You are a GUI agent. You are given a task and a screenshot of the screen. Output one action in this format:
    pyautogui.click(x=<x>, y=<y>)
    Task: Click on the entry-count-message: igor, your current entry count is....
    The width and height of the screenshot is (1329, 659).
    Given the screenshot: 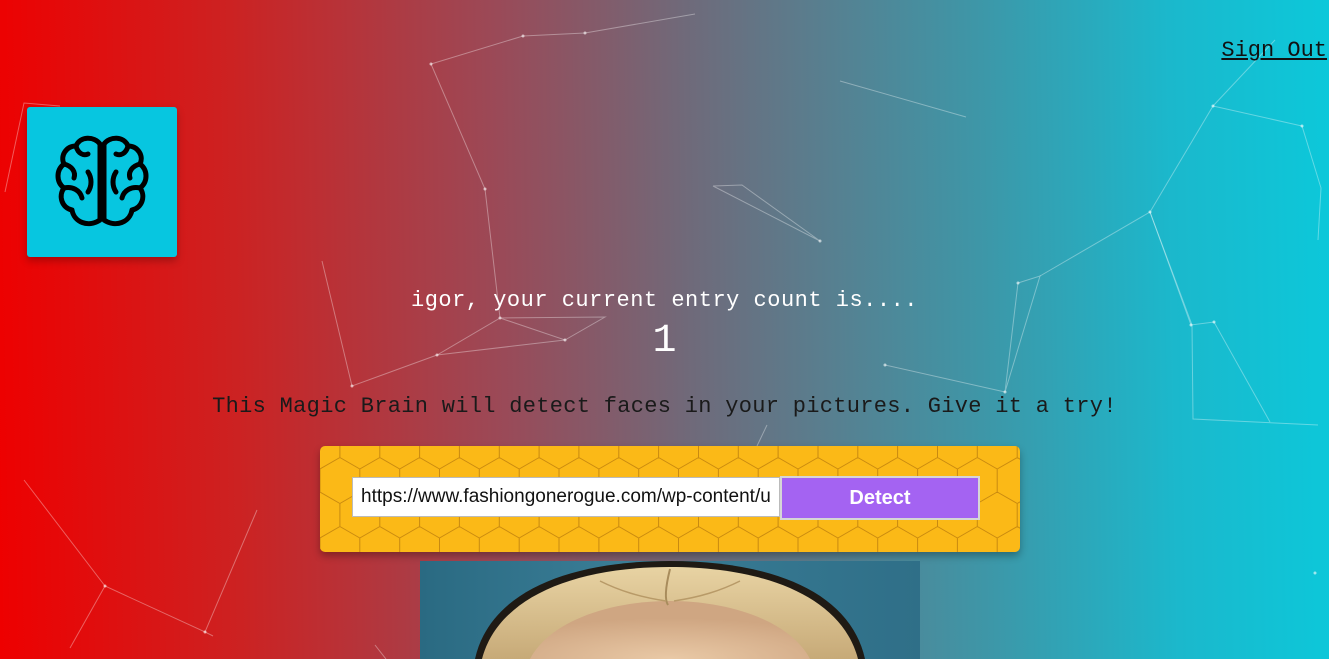 What is the action you would take?
    pyautogui.click(x=664, y=300)
    